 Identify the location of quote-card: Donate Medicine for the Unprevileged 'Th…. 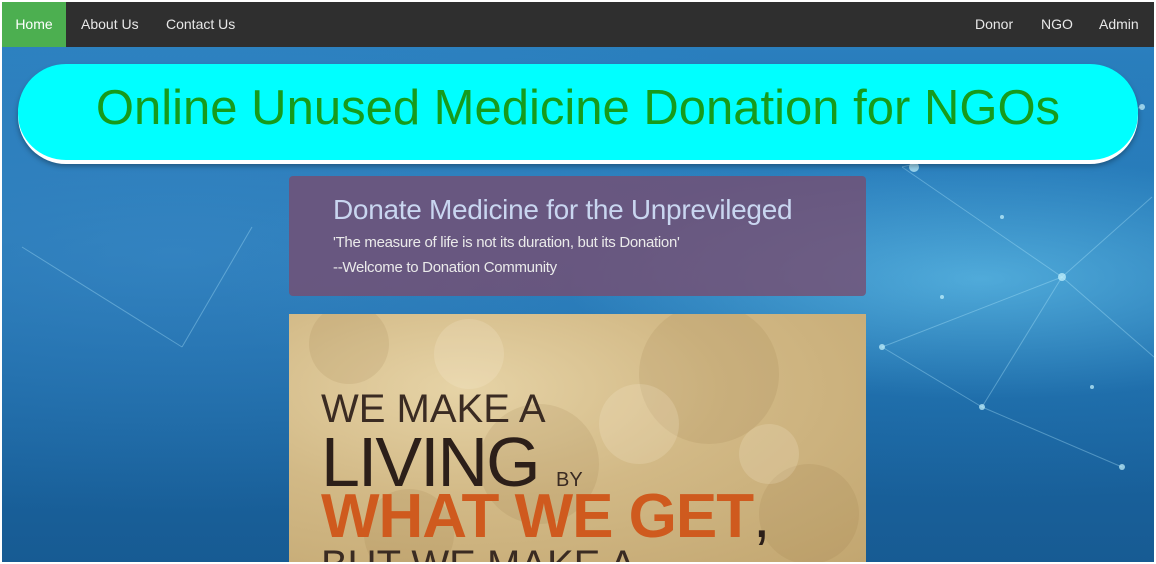
(577, 236).